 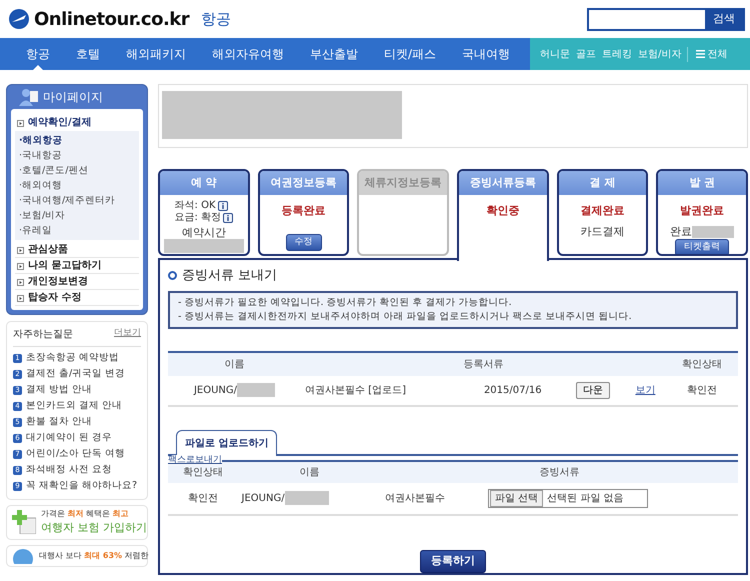 I want to click on banner-title: 여행자 보험 가입하기, so click(x=94, y=528).